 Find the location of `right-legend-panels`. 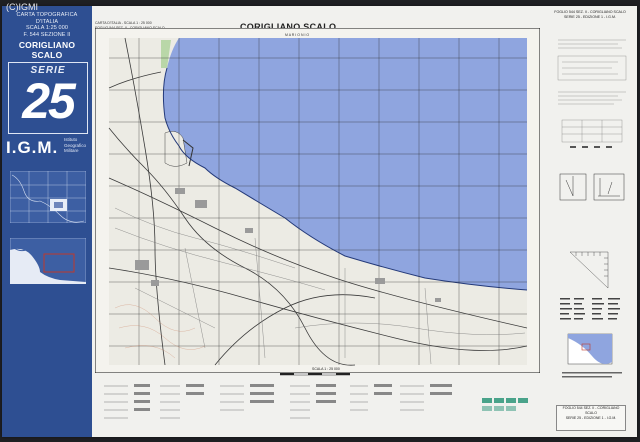

right-legend-panels is located at coordinates (592, 208).